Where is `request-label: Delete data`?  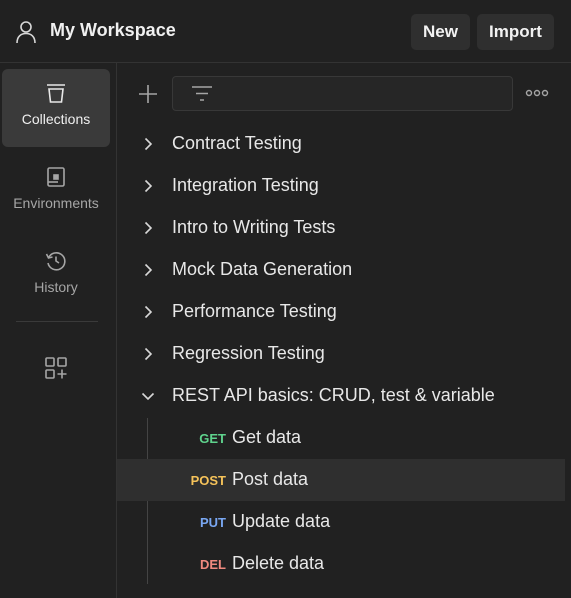
request-label: Delete data is located at coordinates (278, 563).